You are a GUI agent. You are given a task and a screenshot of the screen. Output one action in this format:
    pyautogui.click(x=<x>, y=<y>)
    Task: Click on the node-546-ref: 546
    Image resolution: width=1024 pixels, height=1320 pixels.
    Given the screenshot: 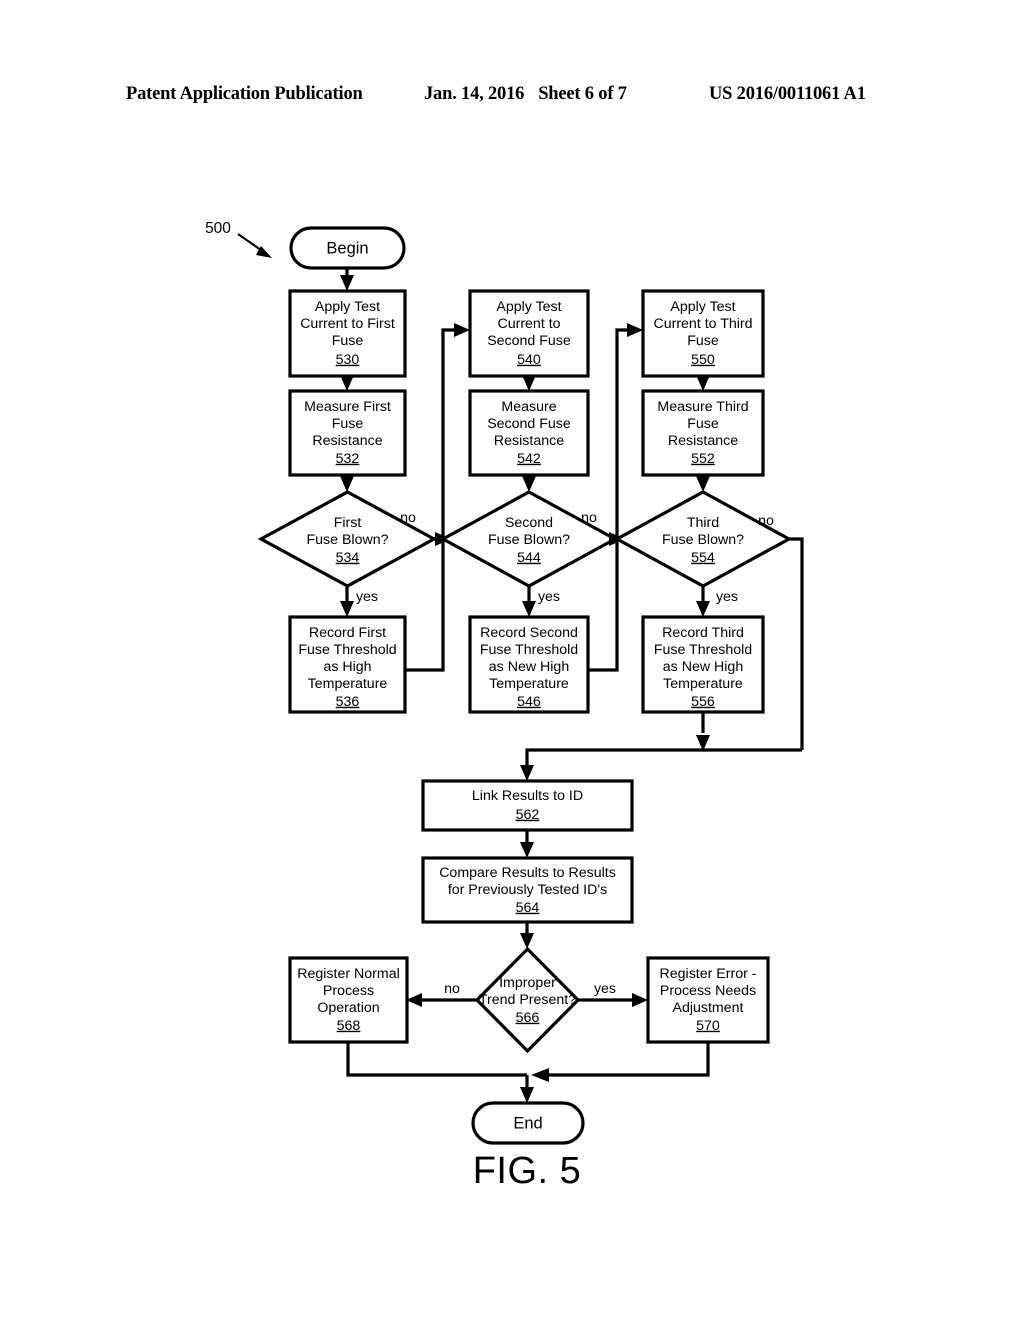 What is the action you would take?
    pyautogui.click(x=529, y=702)
    